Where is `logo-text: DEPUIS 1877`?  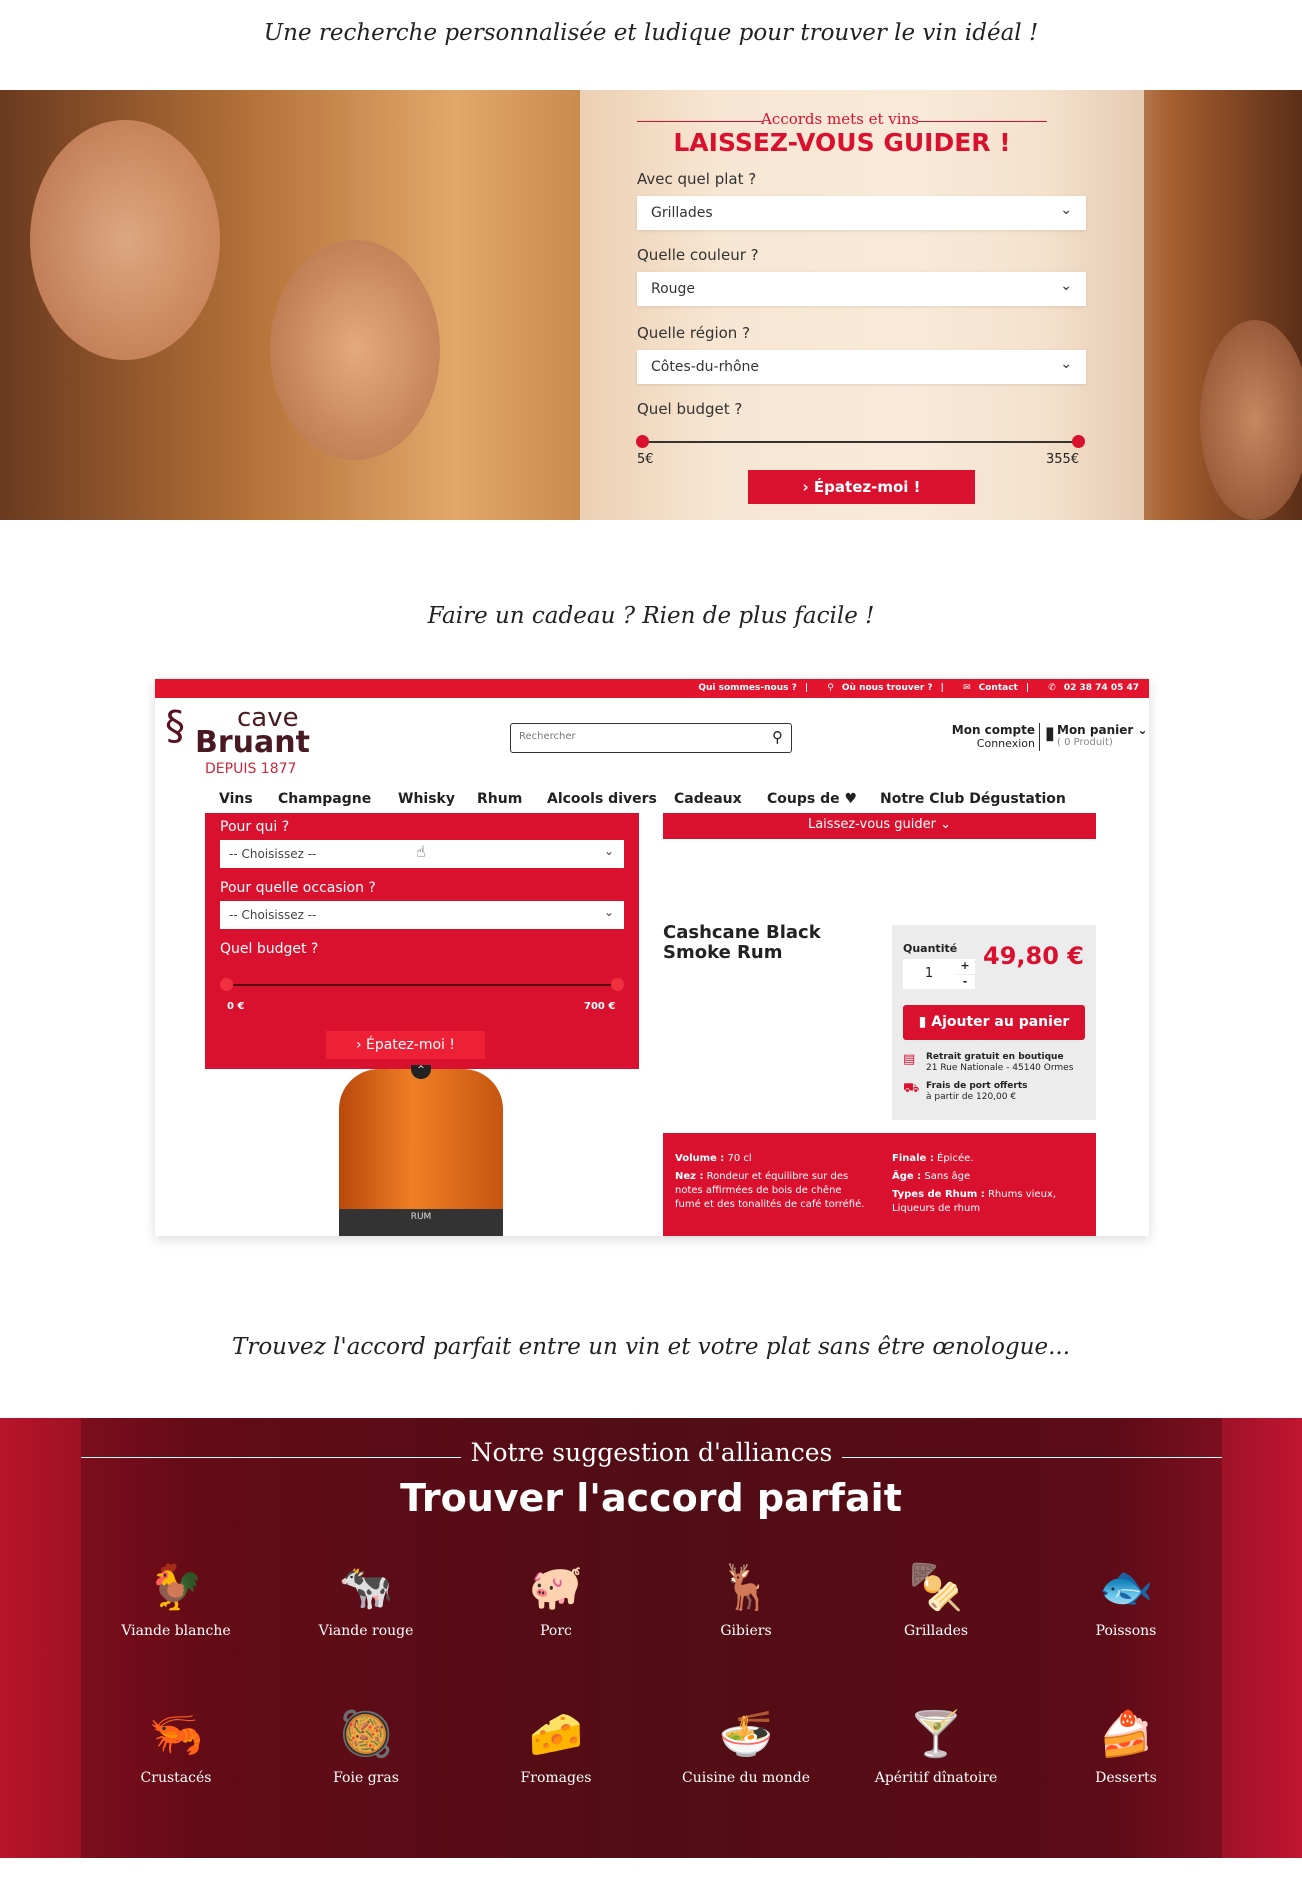
logo-text: DEPUIS 1877 is located at coordinates (251, 769).